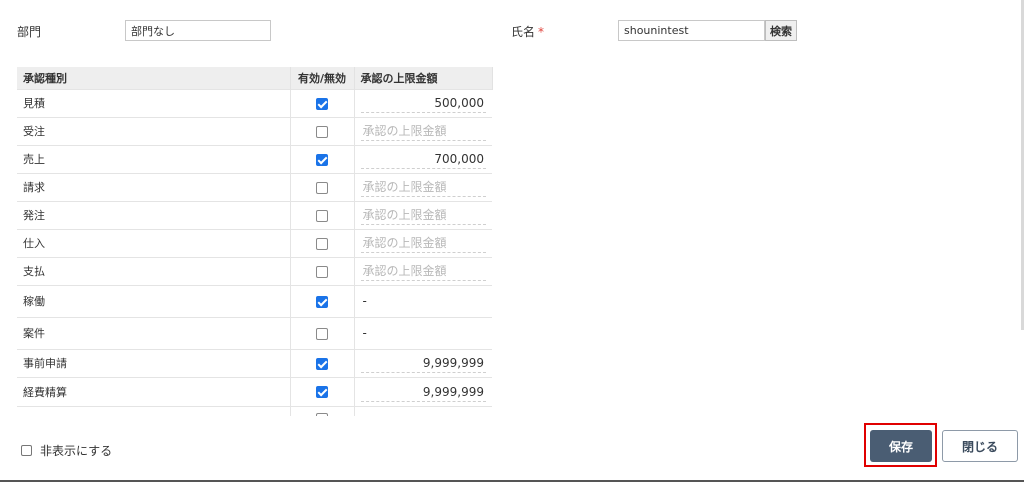 The height and width of the screenshot is (482, 1024). Describe the element at coordinates (154, 362) in the screenshot. I see `approval-type-cell: 事前申請` at that location.